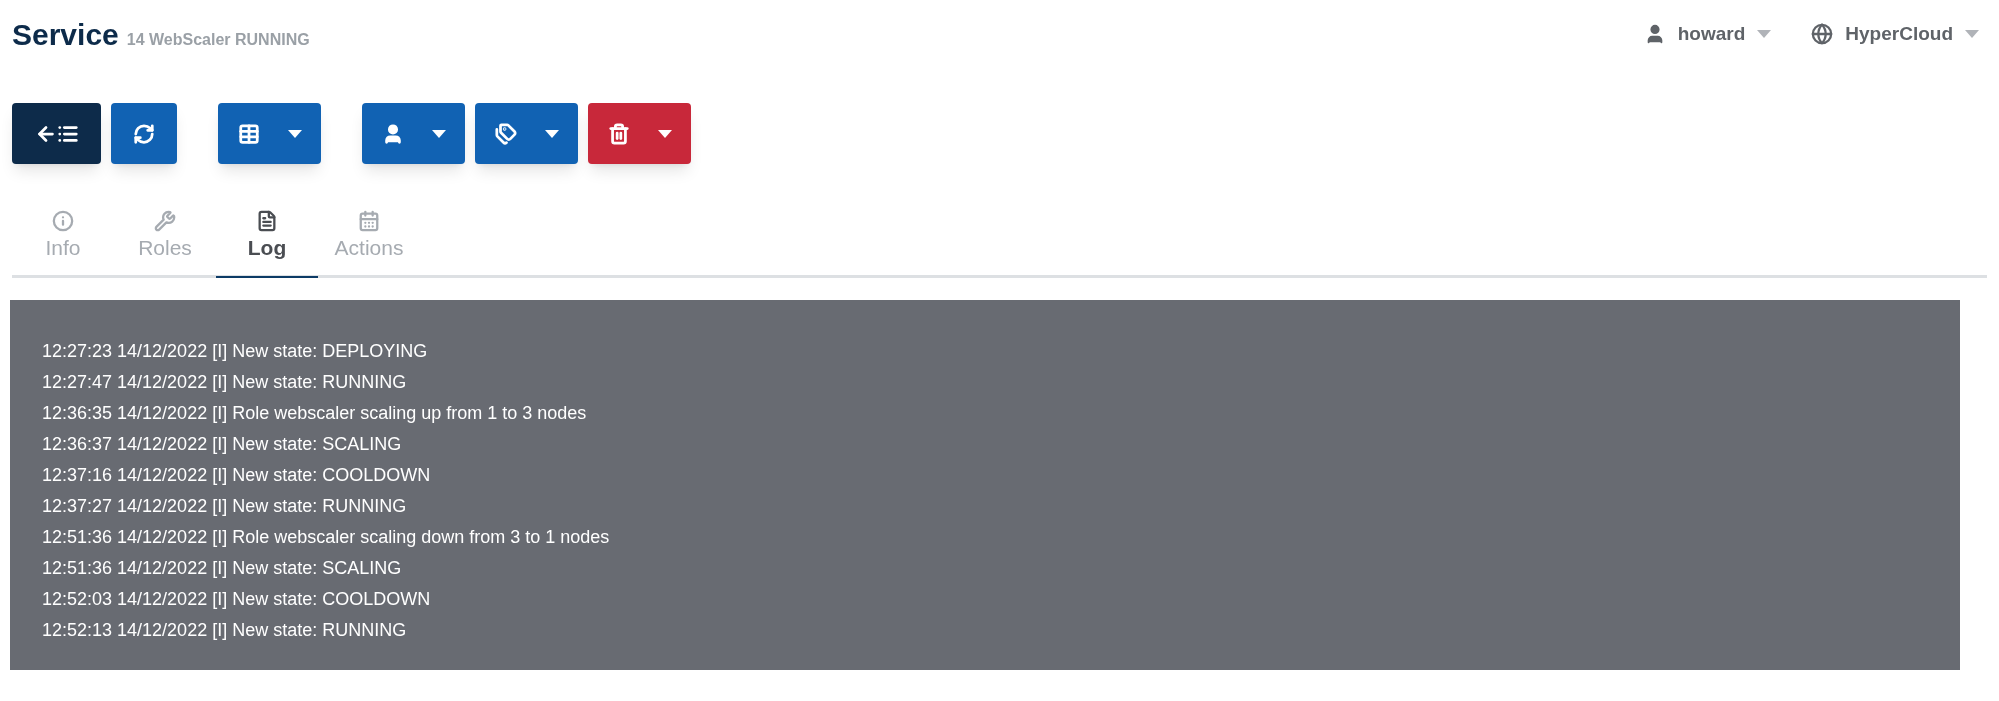 Image resolution: width=1999 pixels, height=701 pixels. I want to click on refresh-icon, so click(144, 133).